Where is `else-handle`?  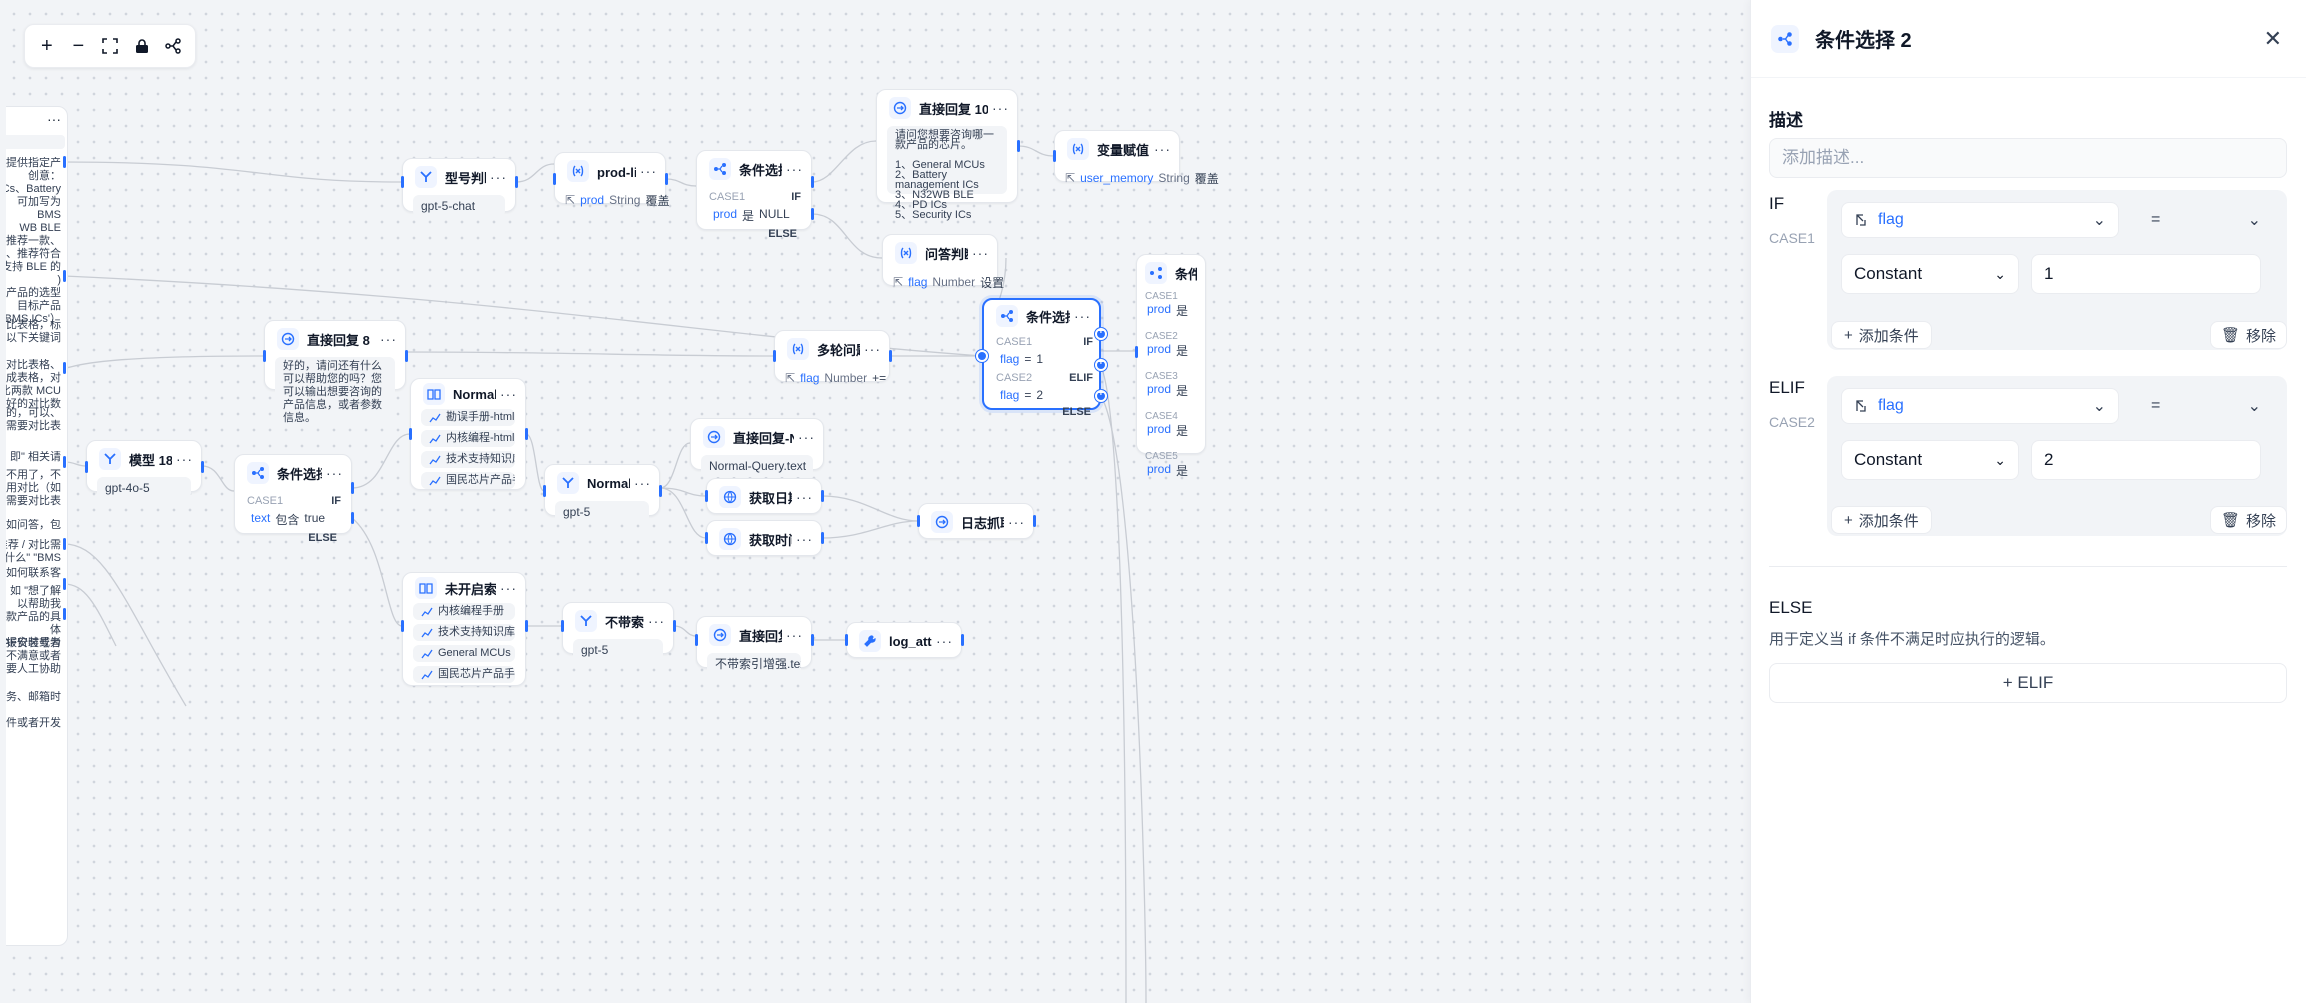
else-handle is located at coordinates (352, 518).